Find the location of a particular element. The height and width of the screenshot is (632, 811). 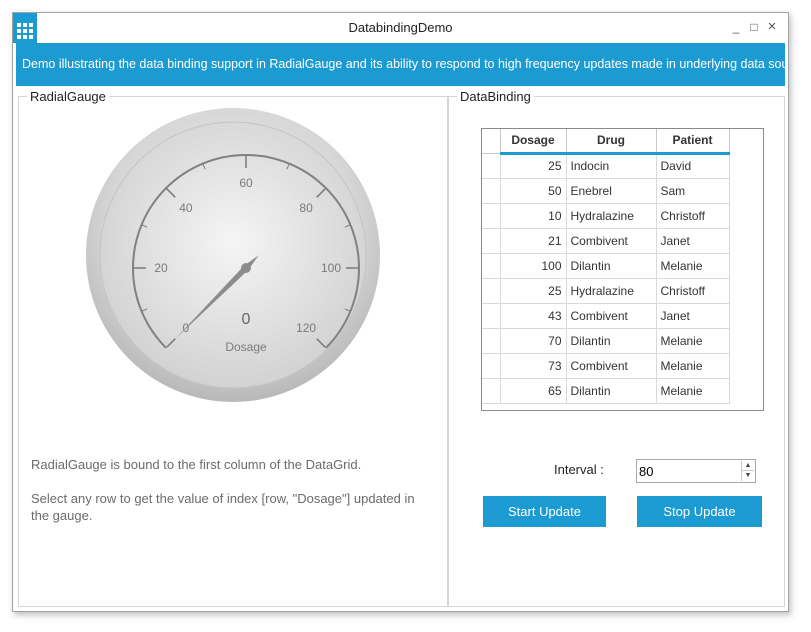

table-row: 65 Dilantin Melanie is located at coordinates (606, 391).